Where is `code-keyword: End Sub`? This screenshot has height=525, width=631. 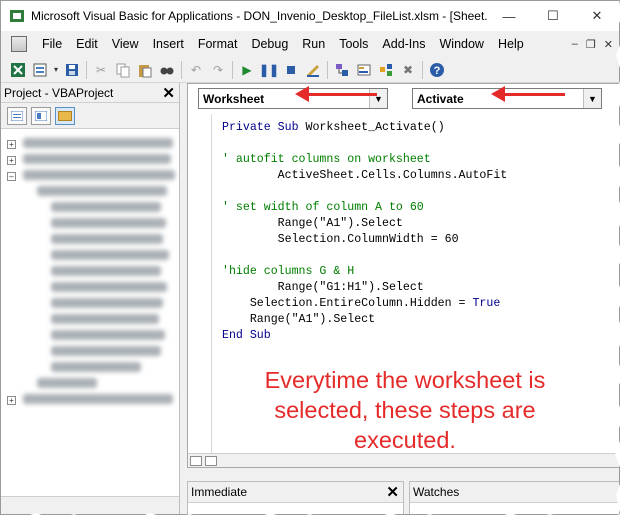 code-keyword: End Sub is located at coordinates (246, 335).